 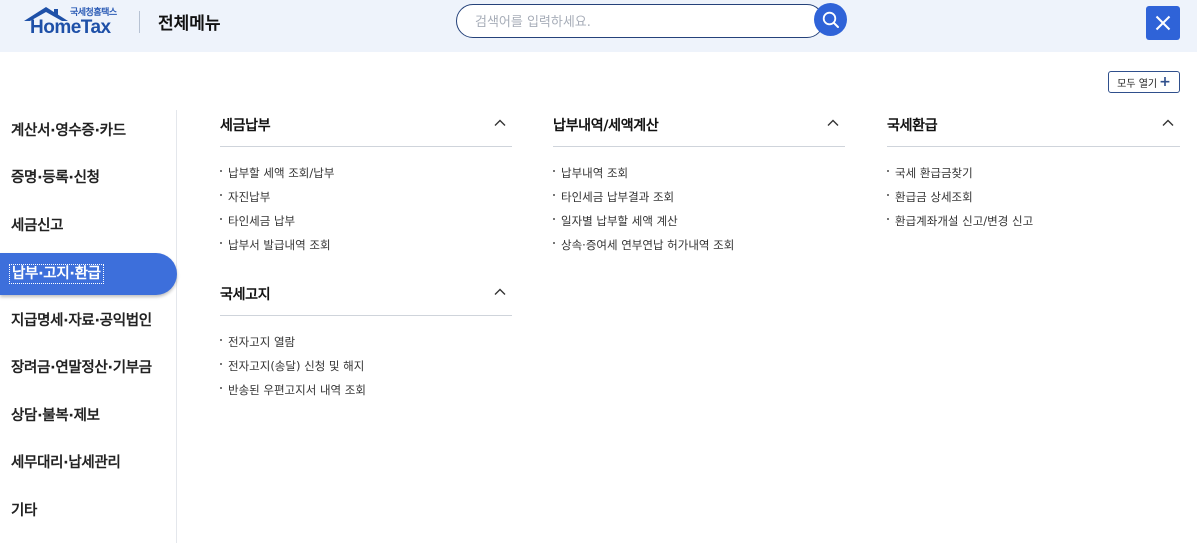 What do you see at coordinates (56, 274) in the screenshot?
I see `sidebar-item-label: 납부·고지·환급` at bounding box center [56, 274].